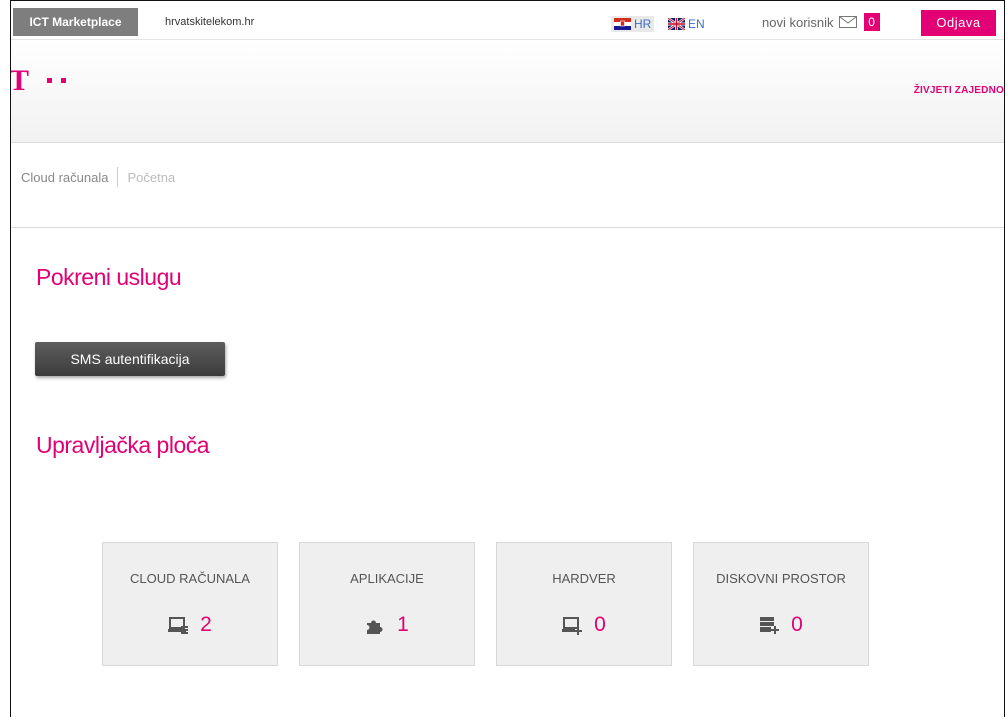  Describe the element at coordinates (781, 604) in the screenshot. I see `tile-disk-space: DISKOVNI PROSTOR 0` at that location.